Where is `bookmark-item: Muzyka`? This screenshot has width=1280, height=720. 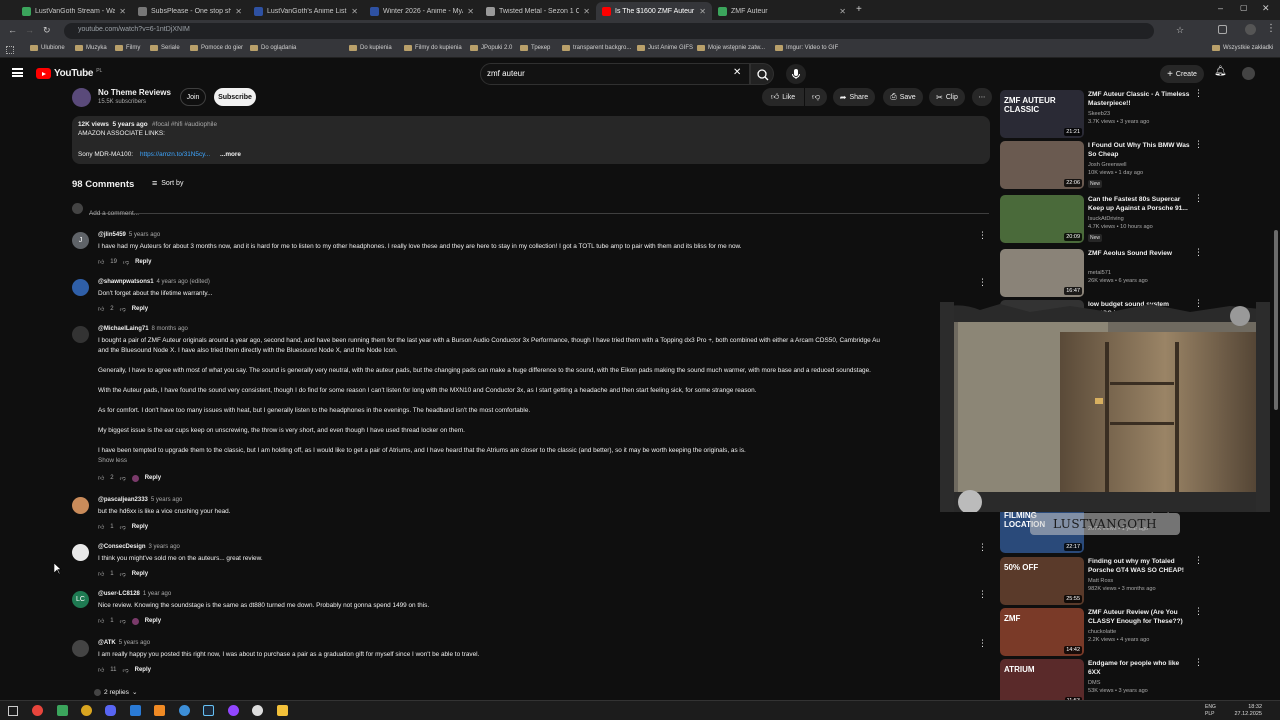 bookmark-item: Muzyka is located at coordinates (91, 48).